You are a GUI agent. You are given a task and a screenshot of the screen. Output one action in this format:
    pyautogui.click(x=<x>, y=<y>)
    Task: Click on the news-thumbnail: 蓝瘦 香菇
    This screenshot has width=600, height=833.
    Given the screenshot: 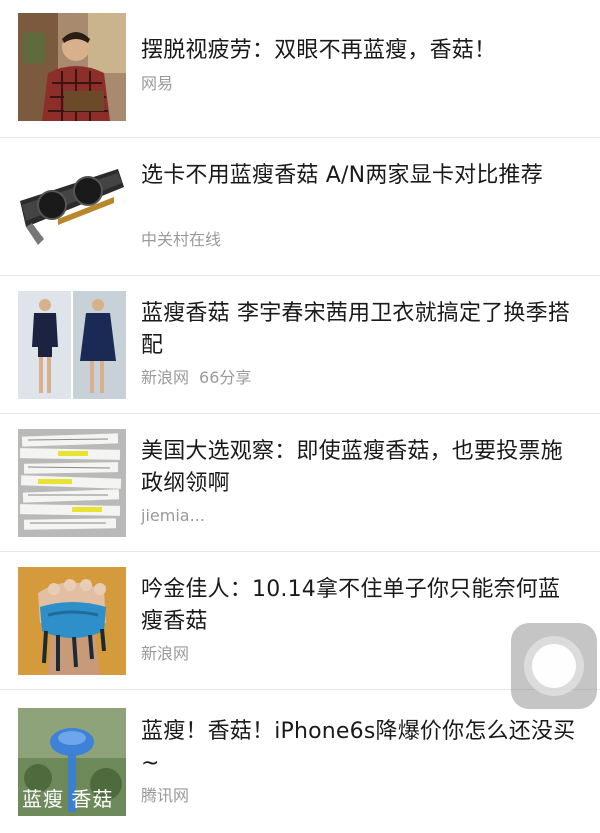 What is the action you would take?
    pyautogui.click(x=72, y=762)
    